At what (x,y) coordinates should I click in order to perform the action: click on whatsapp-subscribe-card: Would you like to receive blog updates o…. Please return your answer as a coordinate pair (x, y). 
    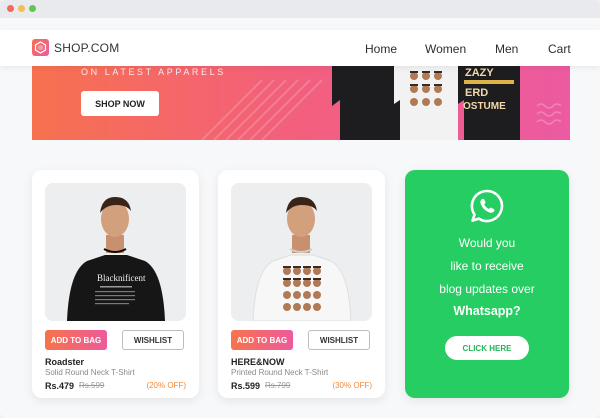
    Looking at the image, I should click on (487, 284).